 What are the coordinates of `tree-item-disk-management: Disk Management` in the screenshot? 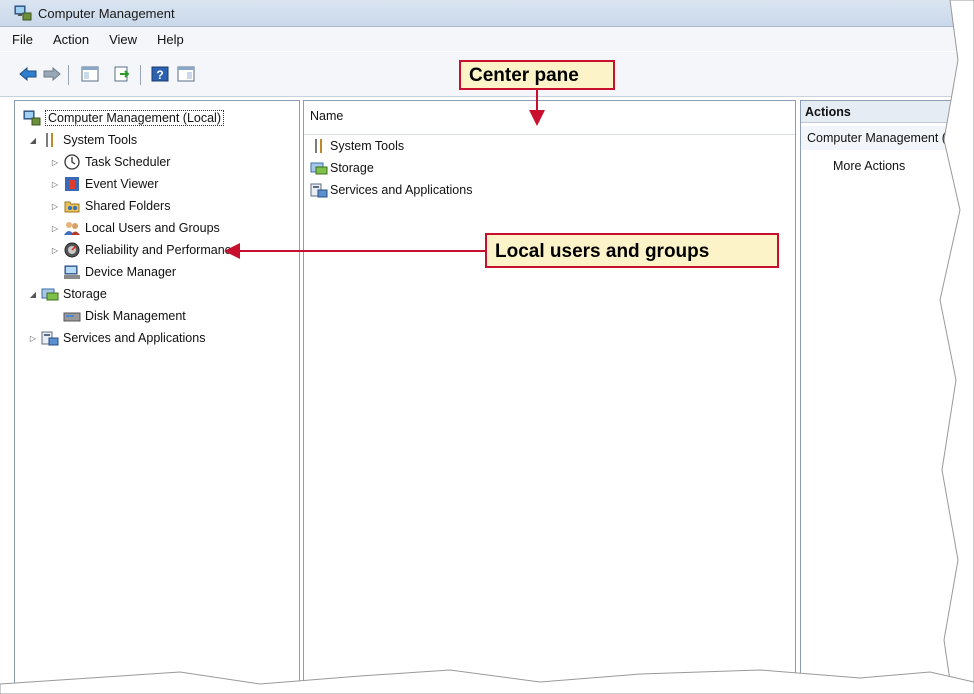 It's located at (129, 316).